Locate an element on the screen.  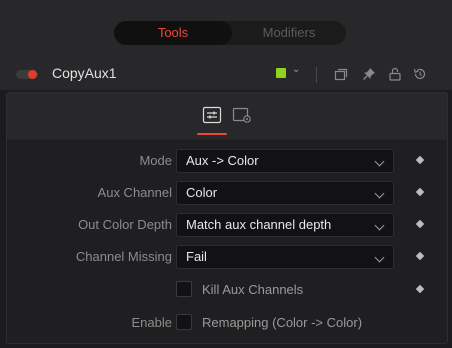
chevron-down-icon: ⌄ is located at coordinates (296, 69).